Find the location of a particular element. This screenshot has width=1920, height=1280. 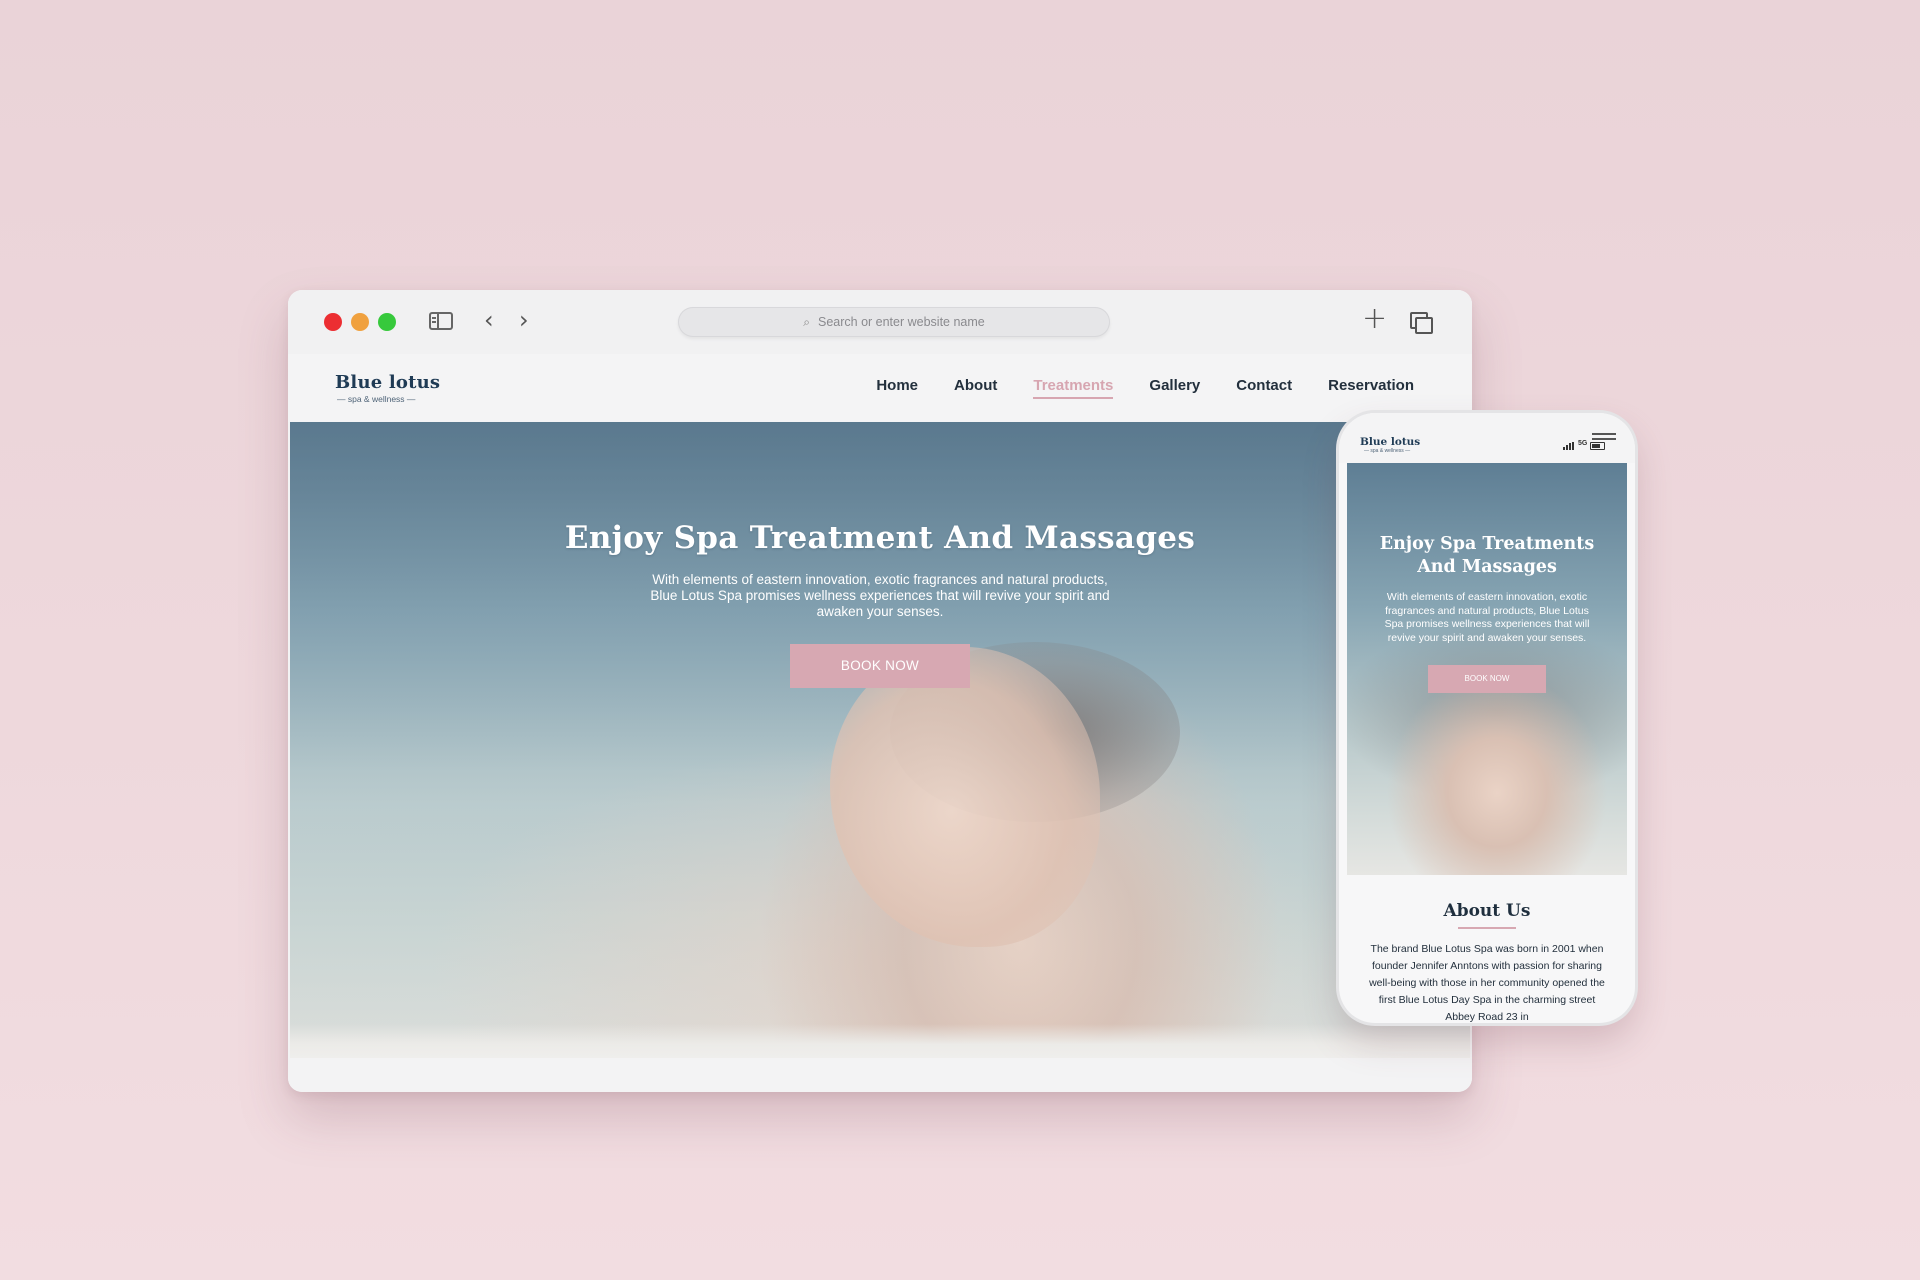

nav-contact: Contact is located at coordinates (1264, 388).